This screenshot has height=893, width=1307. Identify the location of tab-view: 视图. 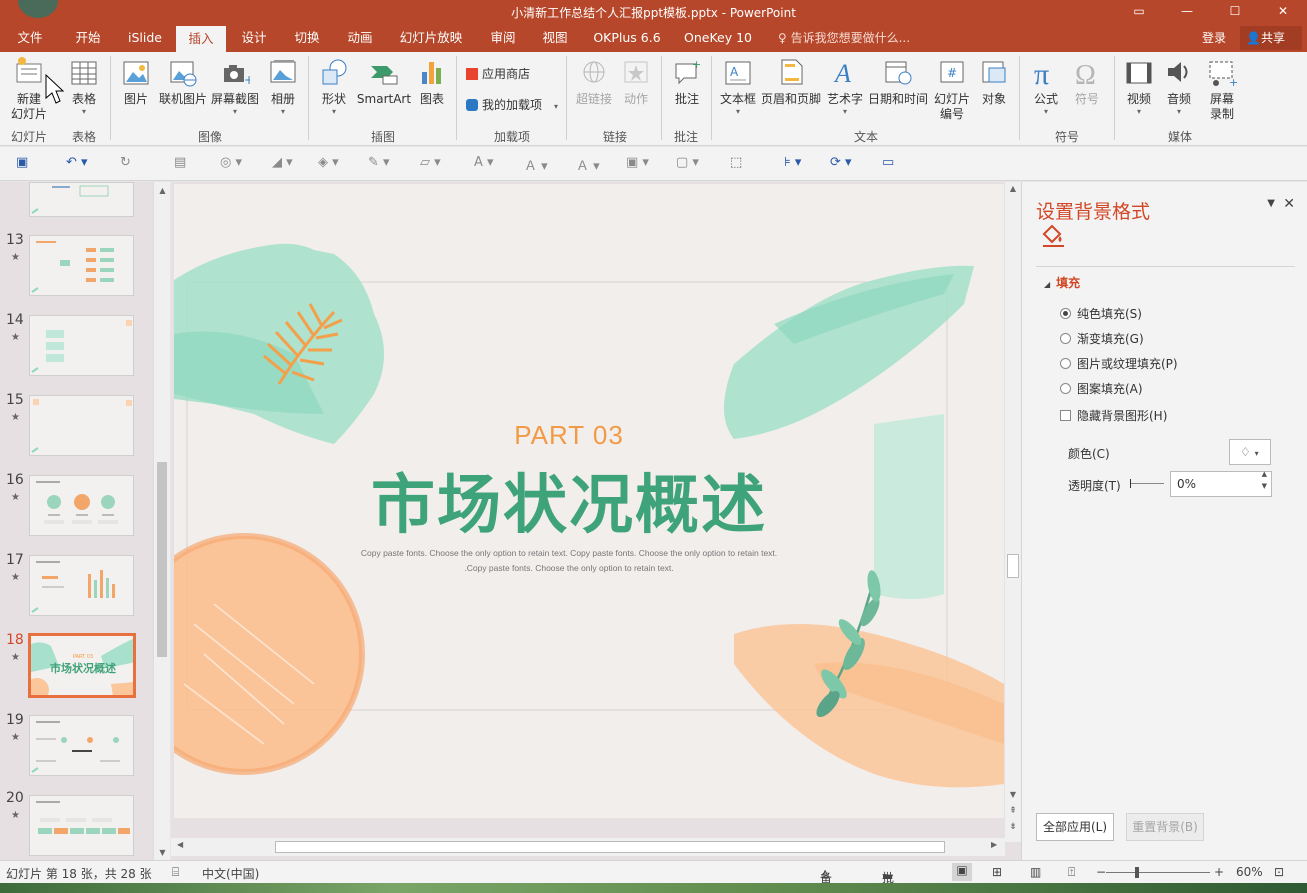
(555, 38).